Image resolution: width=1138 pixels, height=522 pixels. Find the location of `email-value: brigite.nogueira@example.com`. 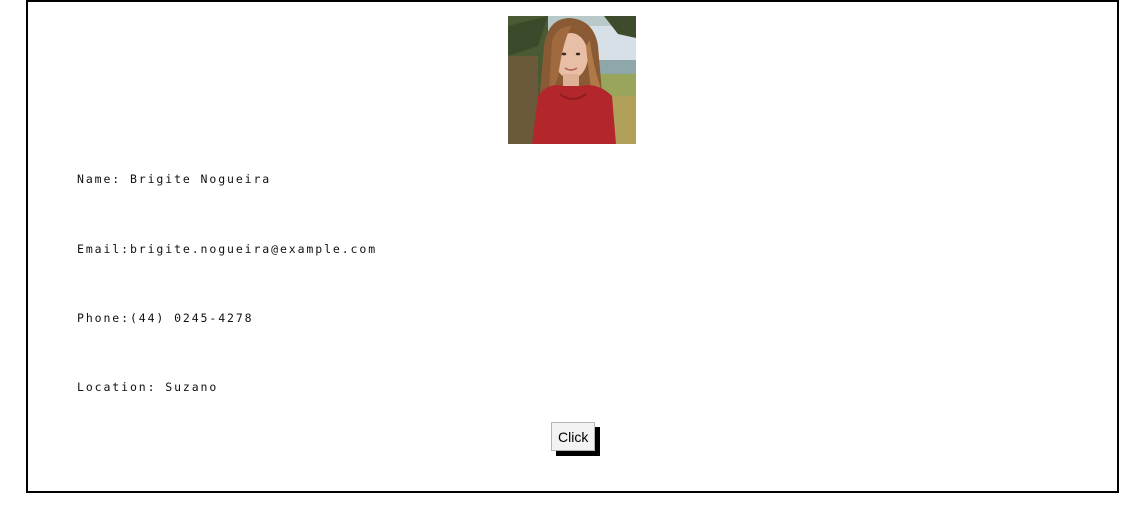

email-value: brigite.nogueira@example.com is located at coordinates (253, 249).